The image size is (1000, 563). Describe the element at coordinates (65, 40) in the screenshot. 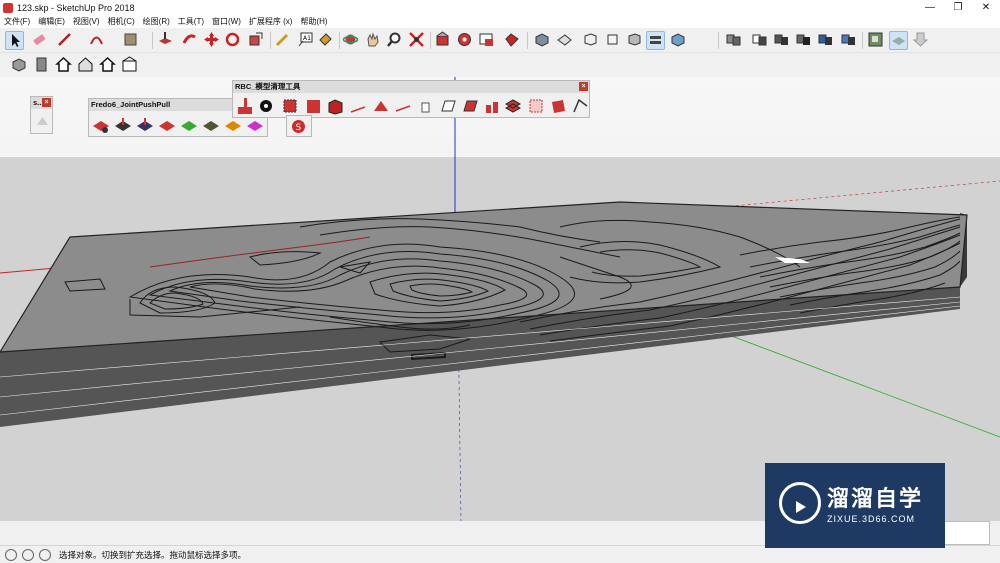

I see `line-tool-icon` at that location.